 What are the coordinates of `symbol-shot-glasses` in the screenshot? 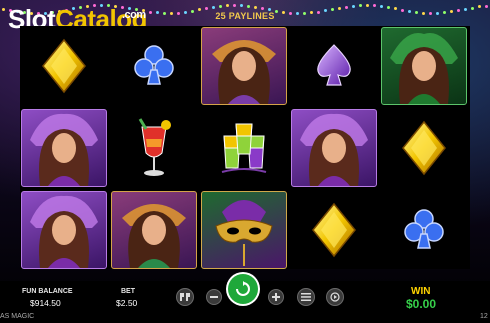 It's located at (244, 148).